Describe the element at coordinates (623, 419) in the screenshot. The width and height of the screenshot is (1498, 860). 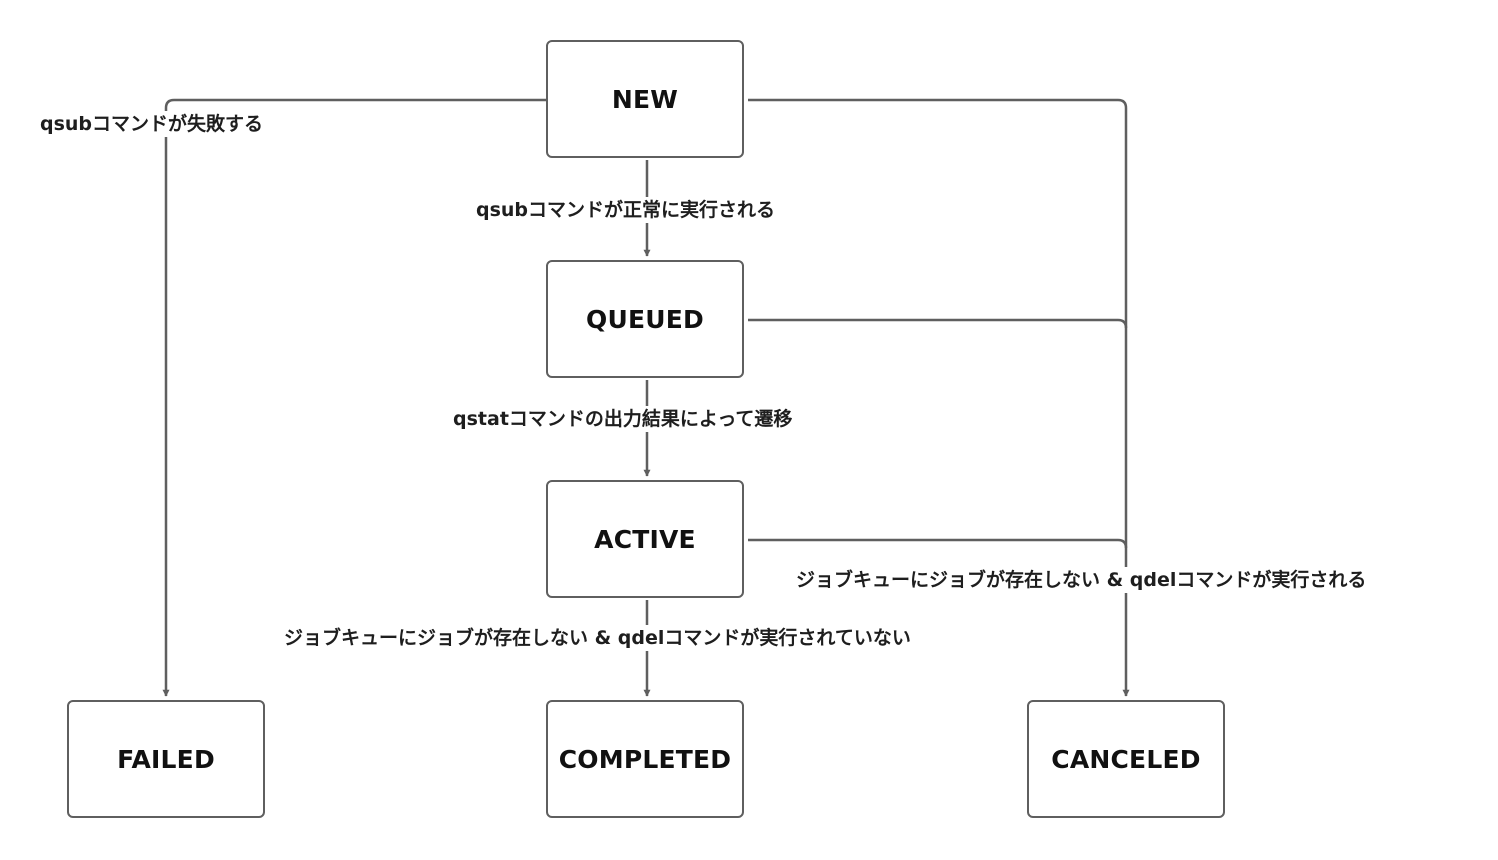
I see `label-queued-to-active: qstatコマンドの出力結果によって遷移` at that location.